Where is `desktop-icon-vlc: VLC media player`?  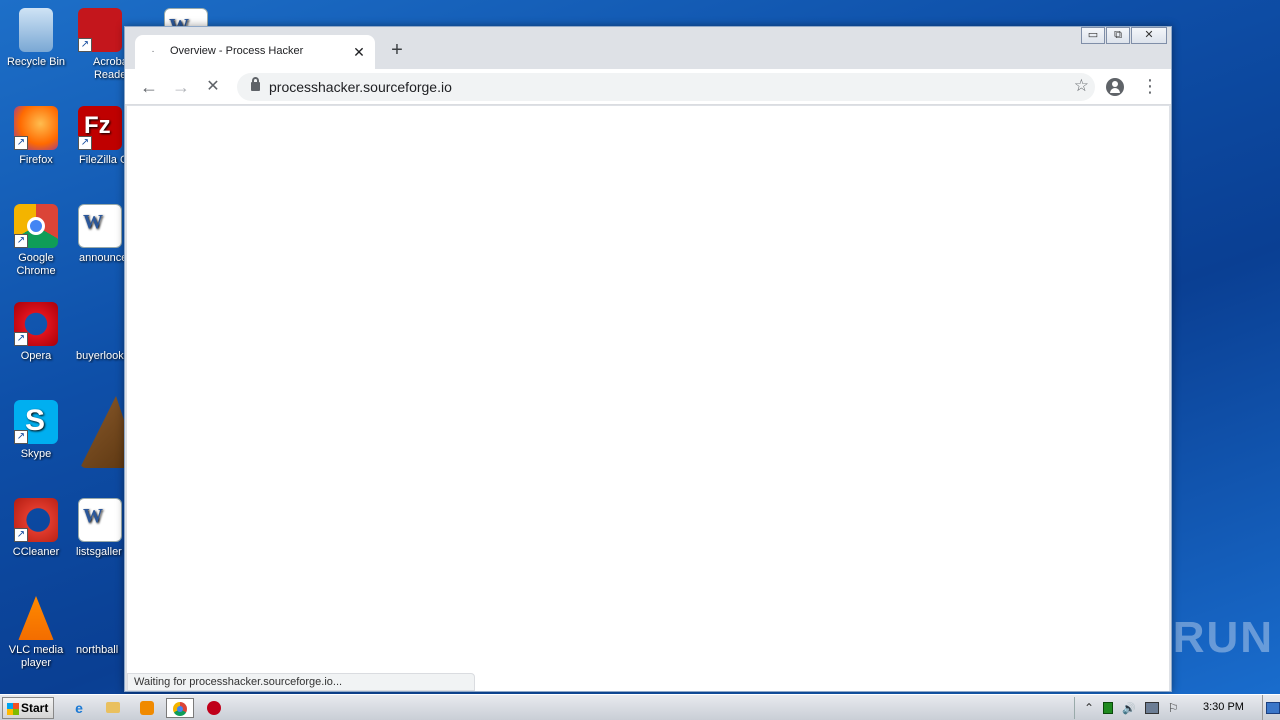
desktop-icon-vlc: VLC media player is located at coordinates (36, 633).